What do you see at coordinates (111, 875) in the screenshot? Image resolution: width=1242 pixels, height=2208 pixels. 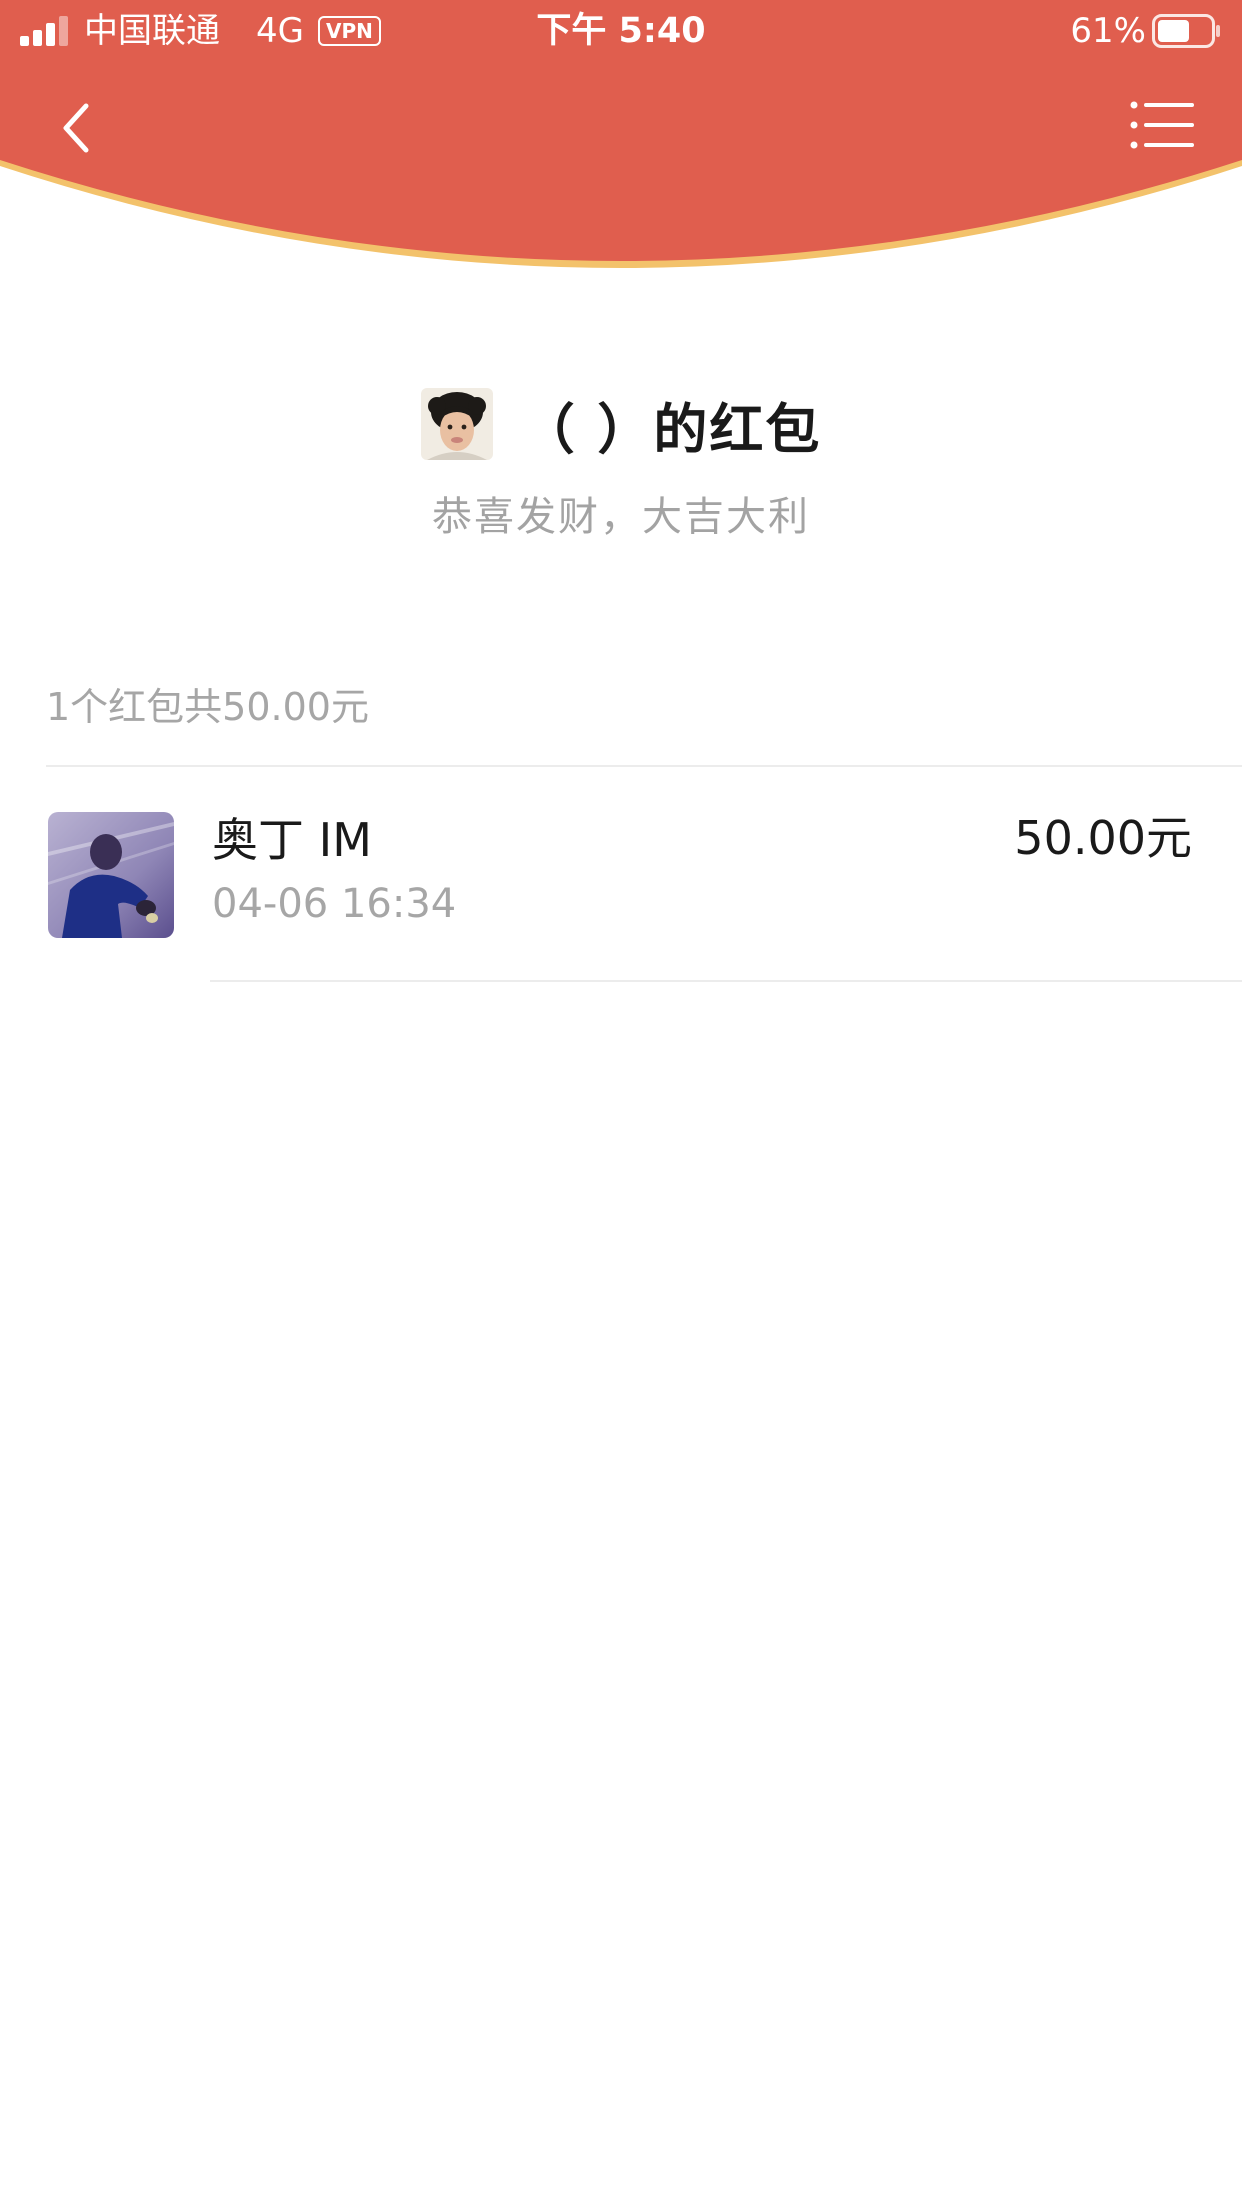 I see `receiver-avatar` at bounding box center [111, 875].